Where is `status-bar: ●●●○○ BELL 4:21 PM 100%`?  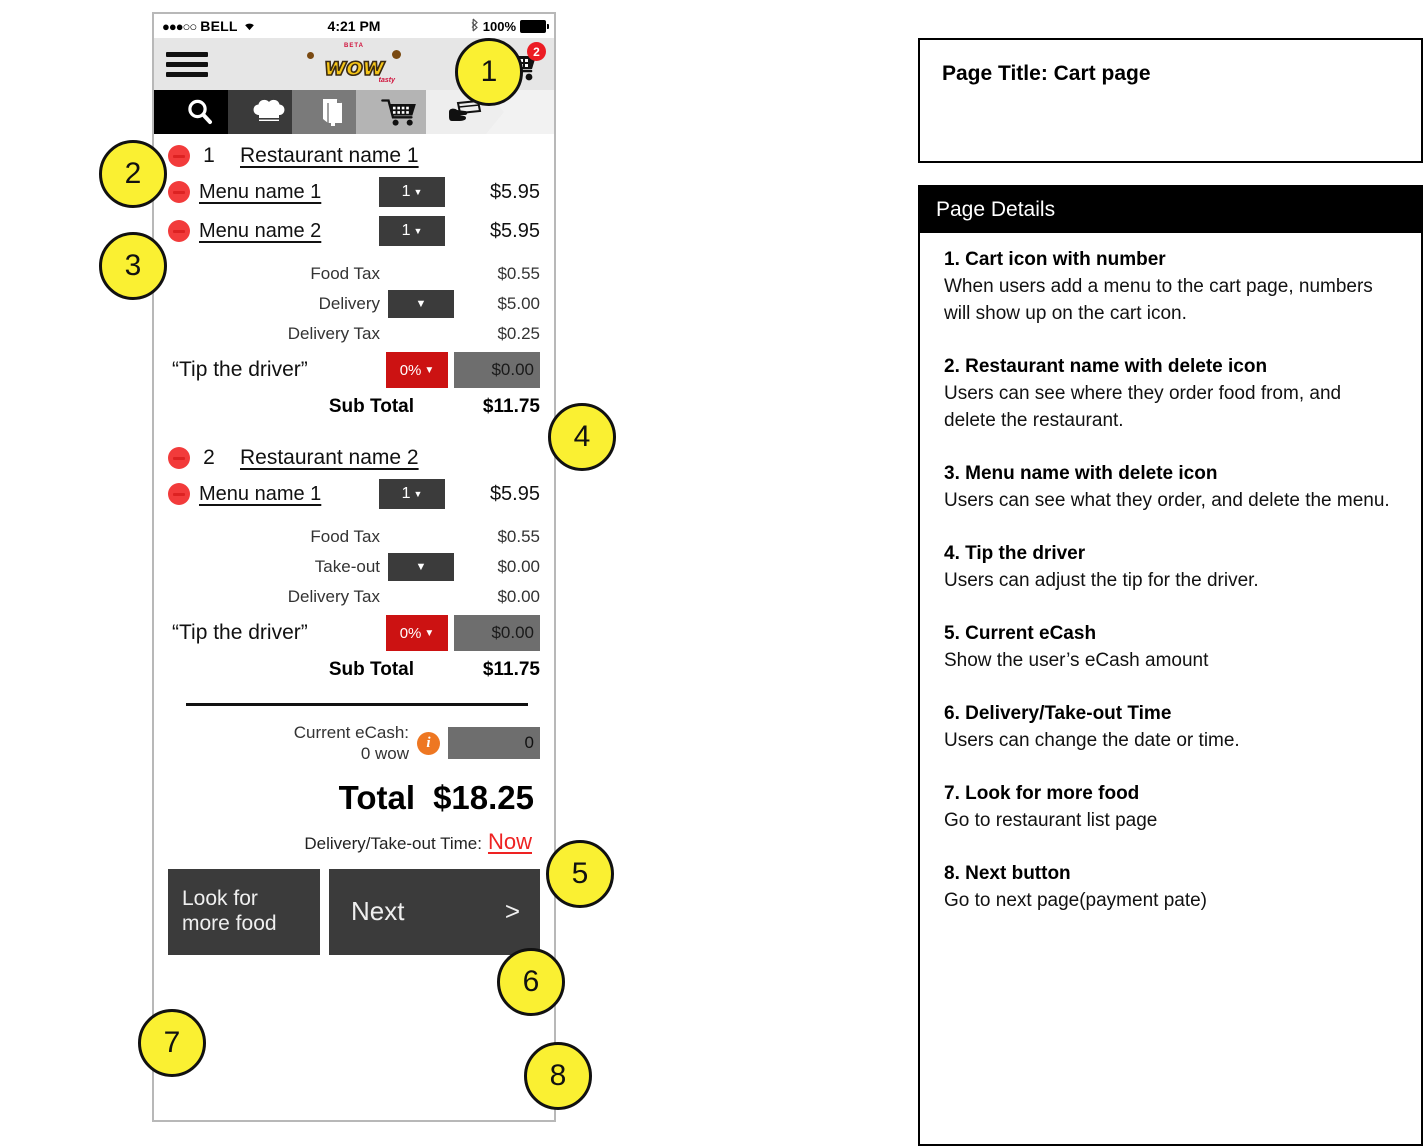
status-bar: ●●●○○ BELL 4:21 PM 100% is located at coordinates (354, 26).